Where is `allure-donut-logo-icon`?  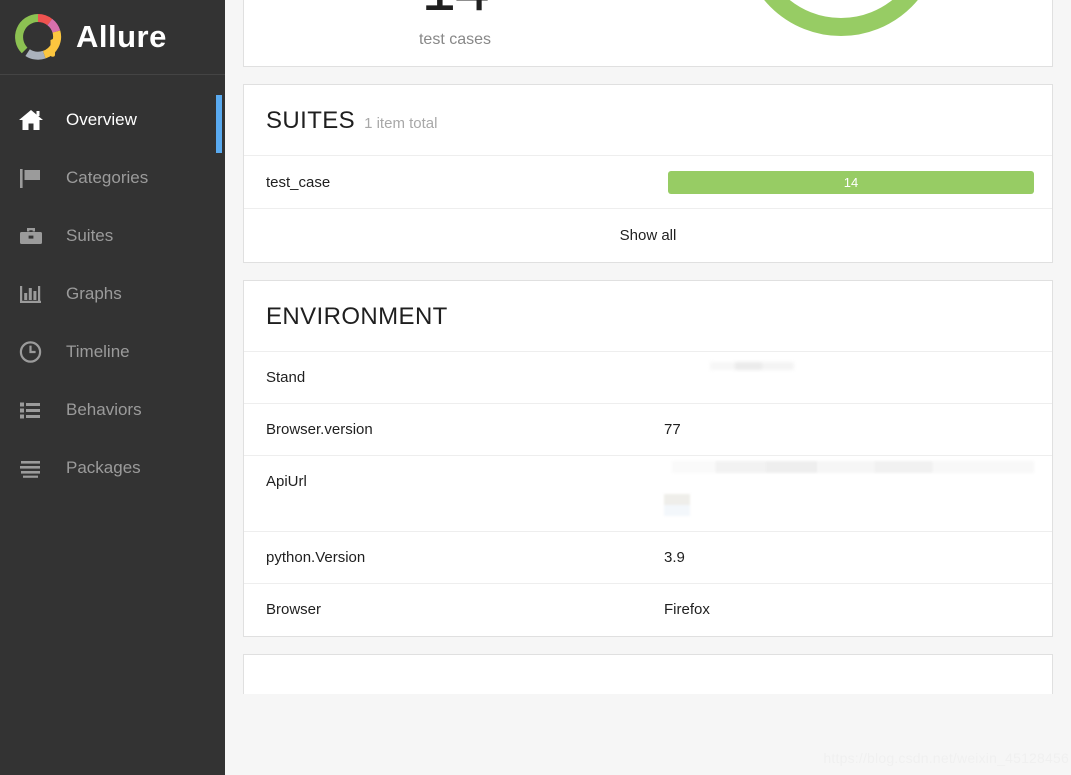
allure-donut-logo-icon is located at coordinates (38, 37).